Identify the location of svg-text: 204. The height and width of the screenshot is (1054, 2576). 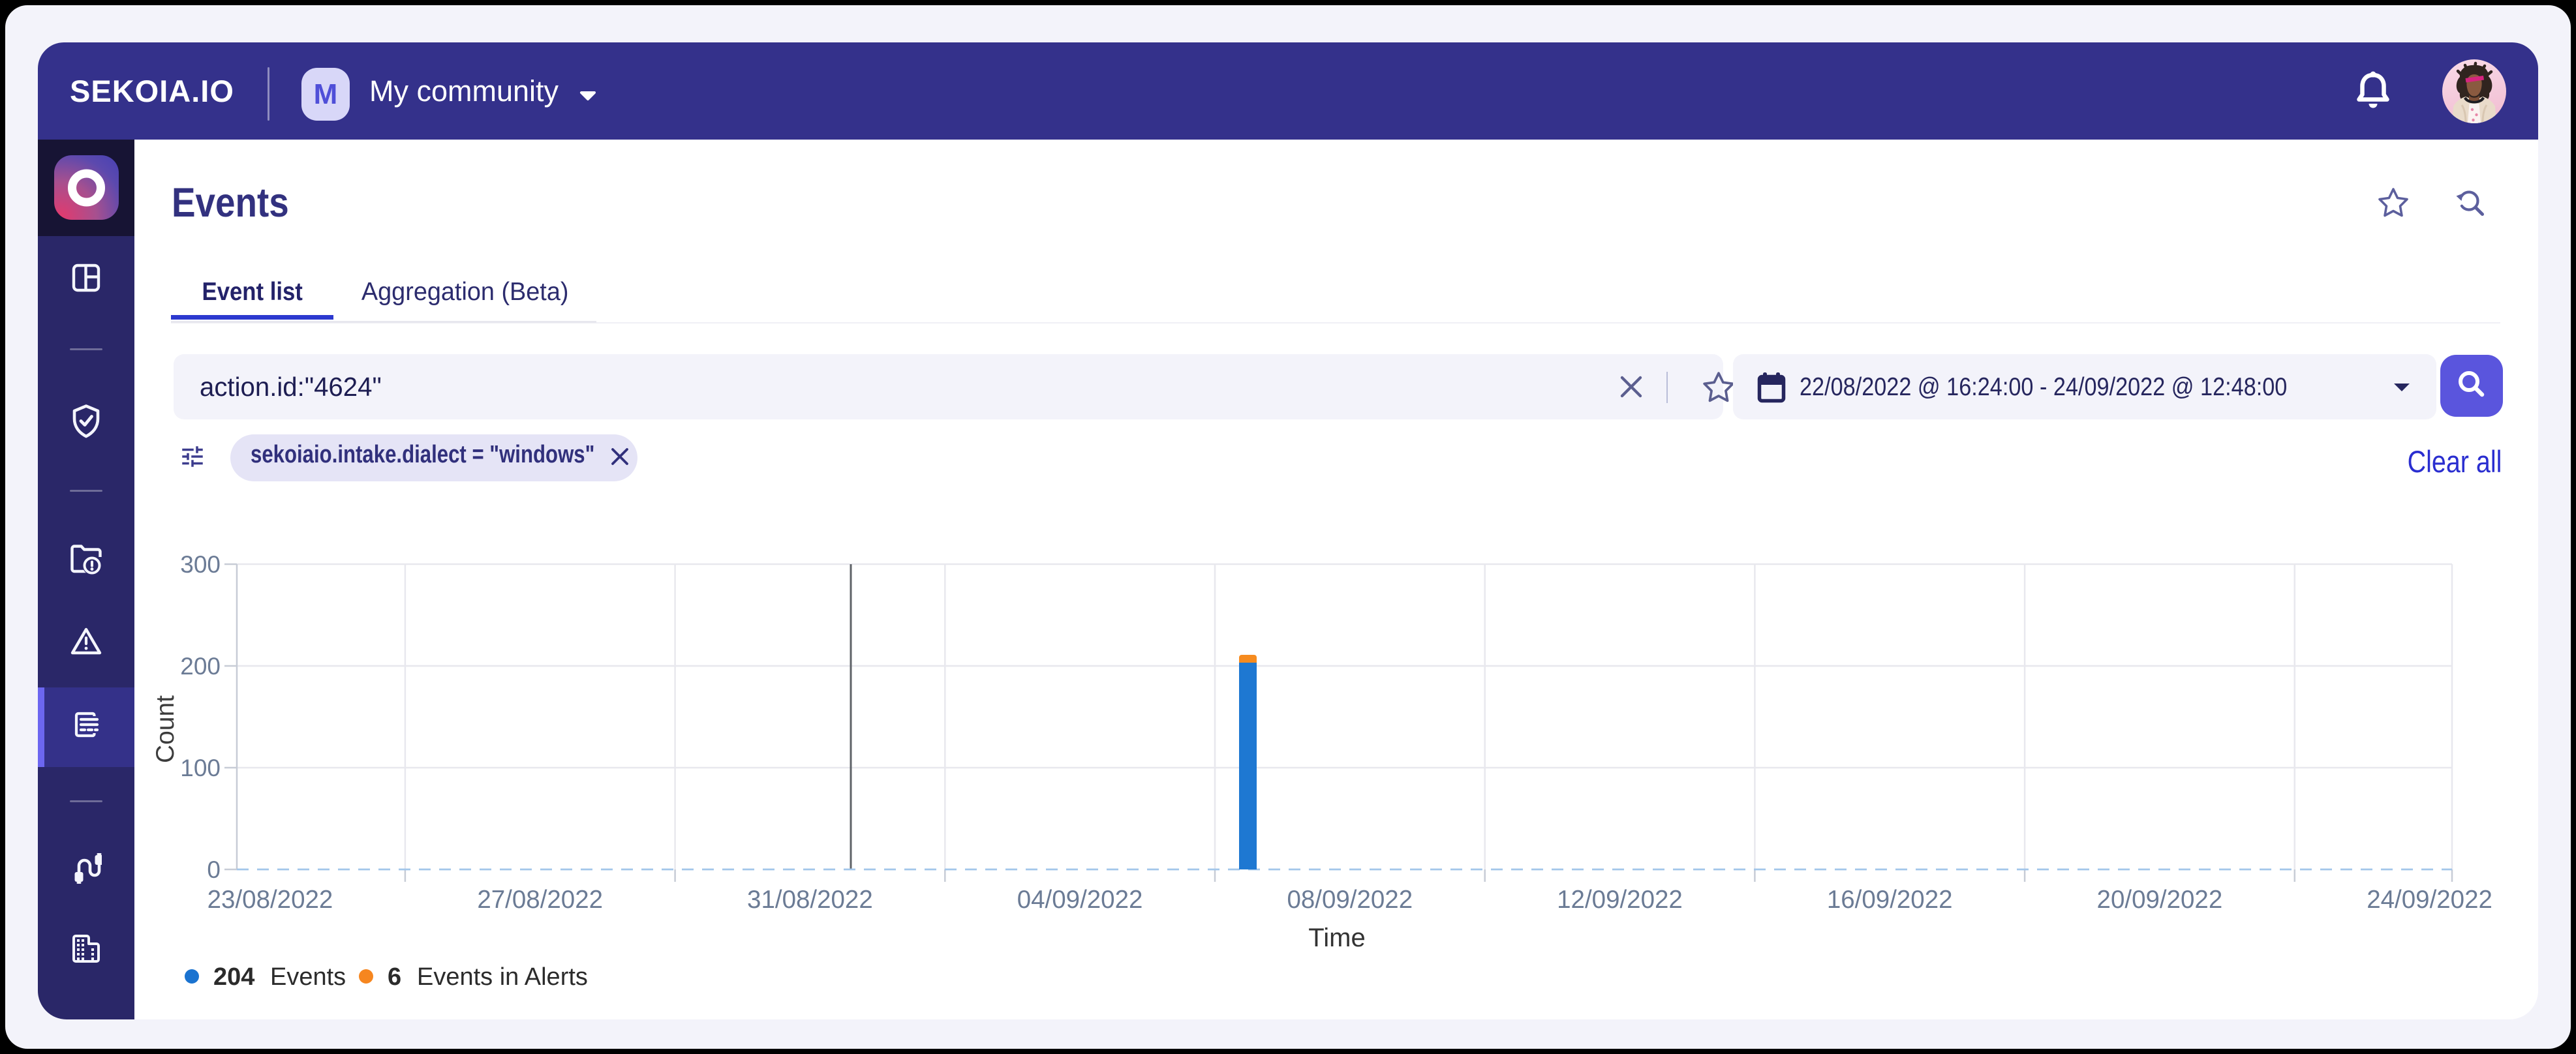
(233, 977).